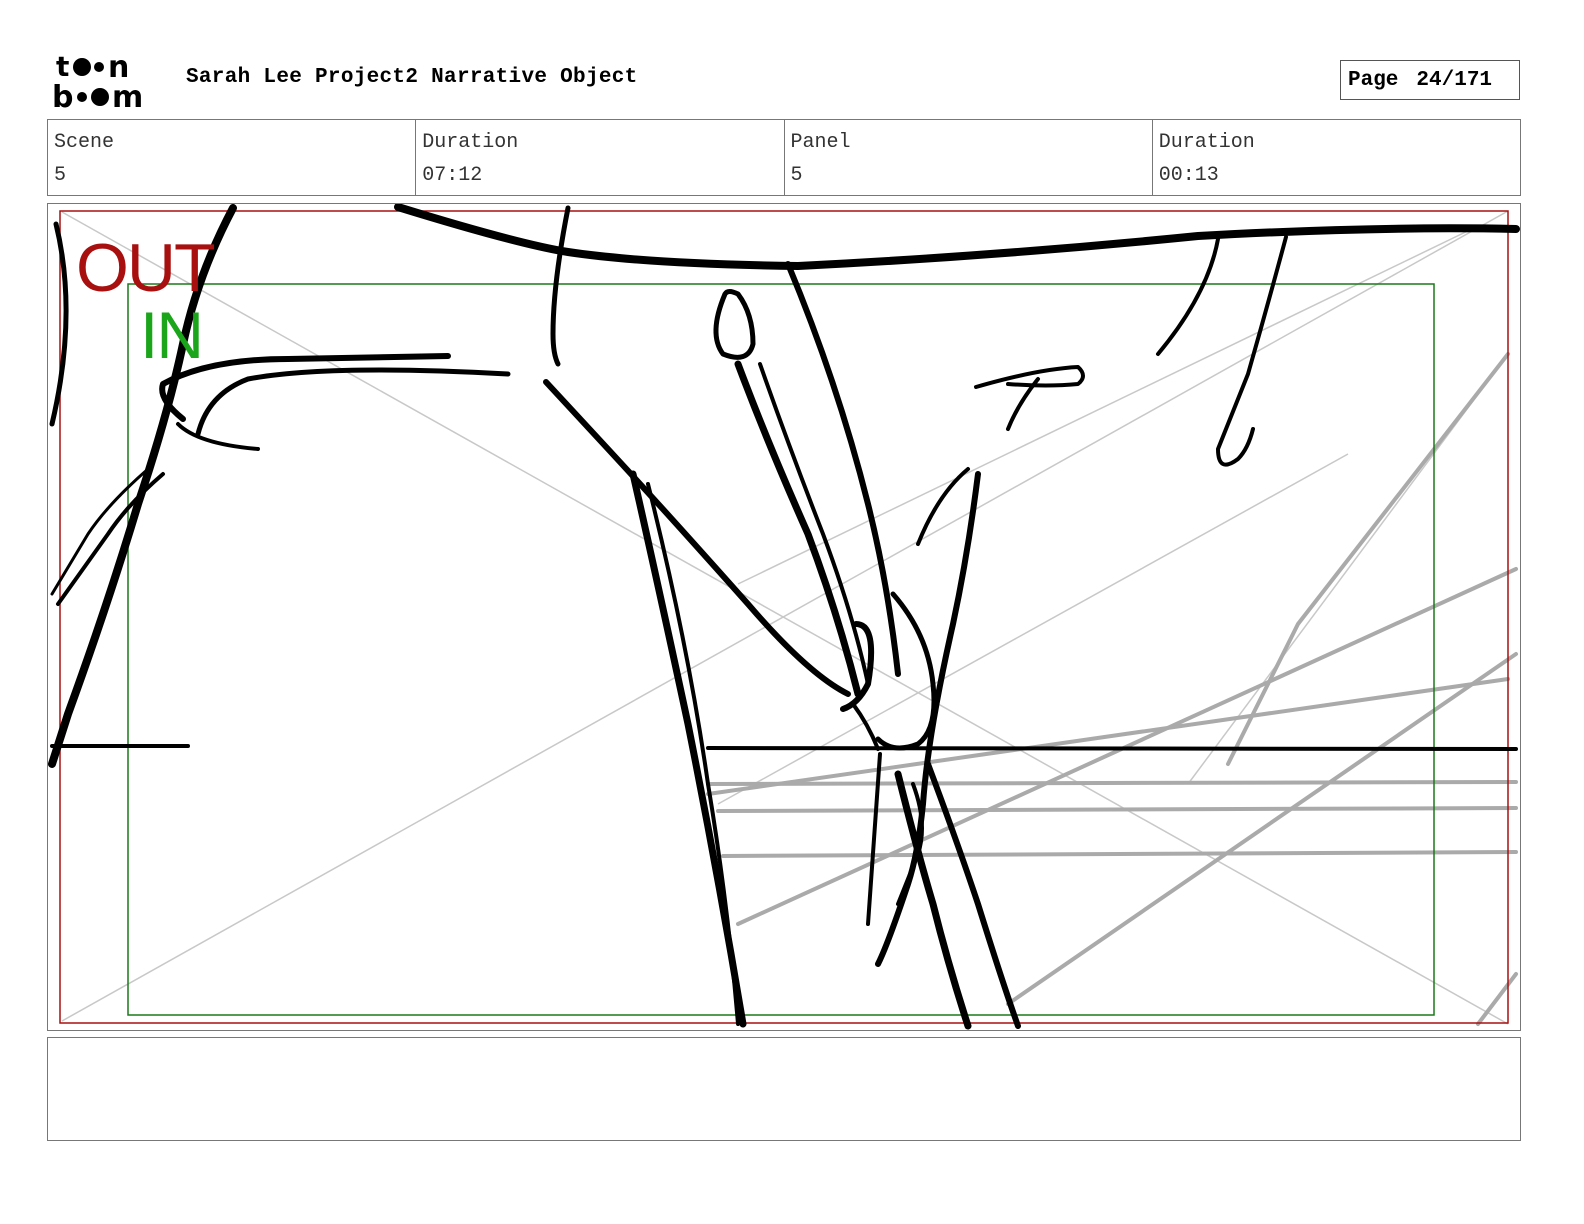 Image resolution: width=1584 pixels, height=1224 pixels. Describe the element at coordinates (62, 95) in the screenshot. I see `svg-text: b` at that location.